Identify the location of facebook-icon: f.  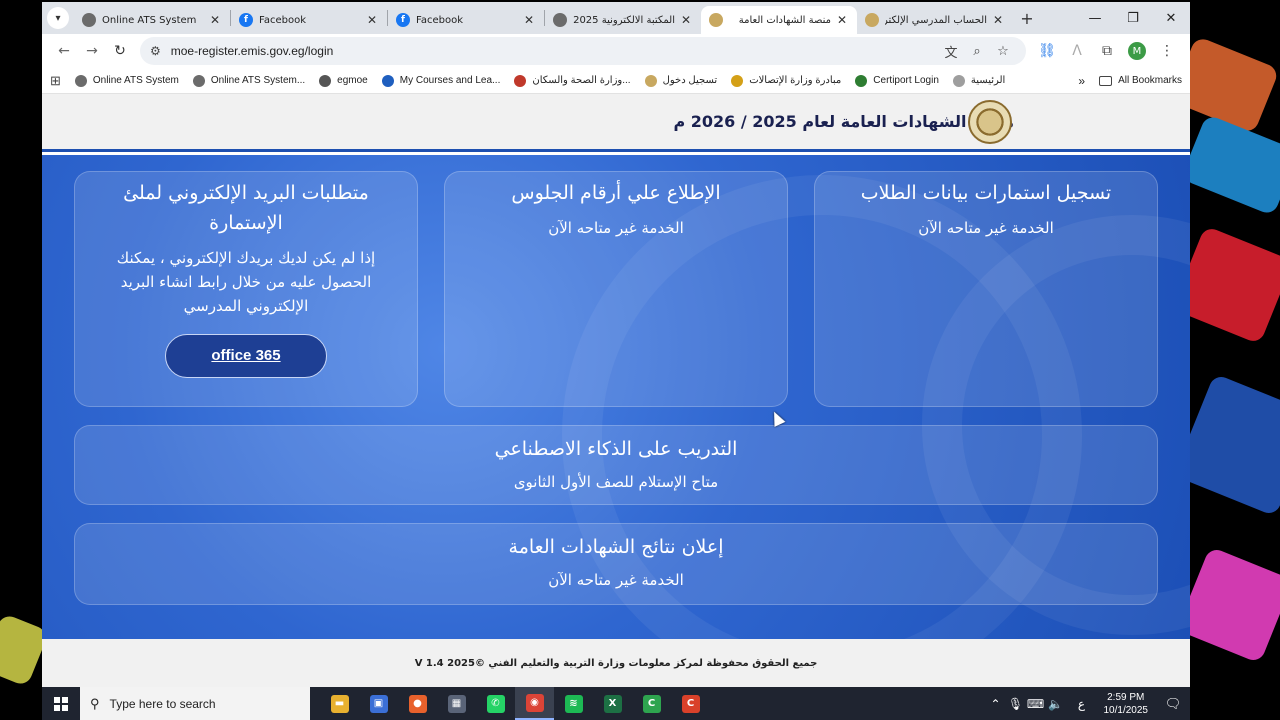
(403, 20).